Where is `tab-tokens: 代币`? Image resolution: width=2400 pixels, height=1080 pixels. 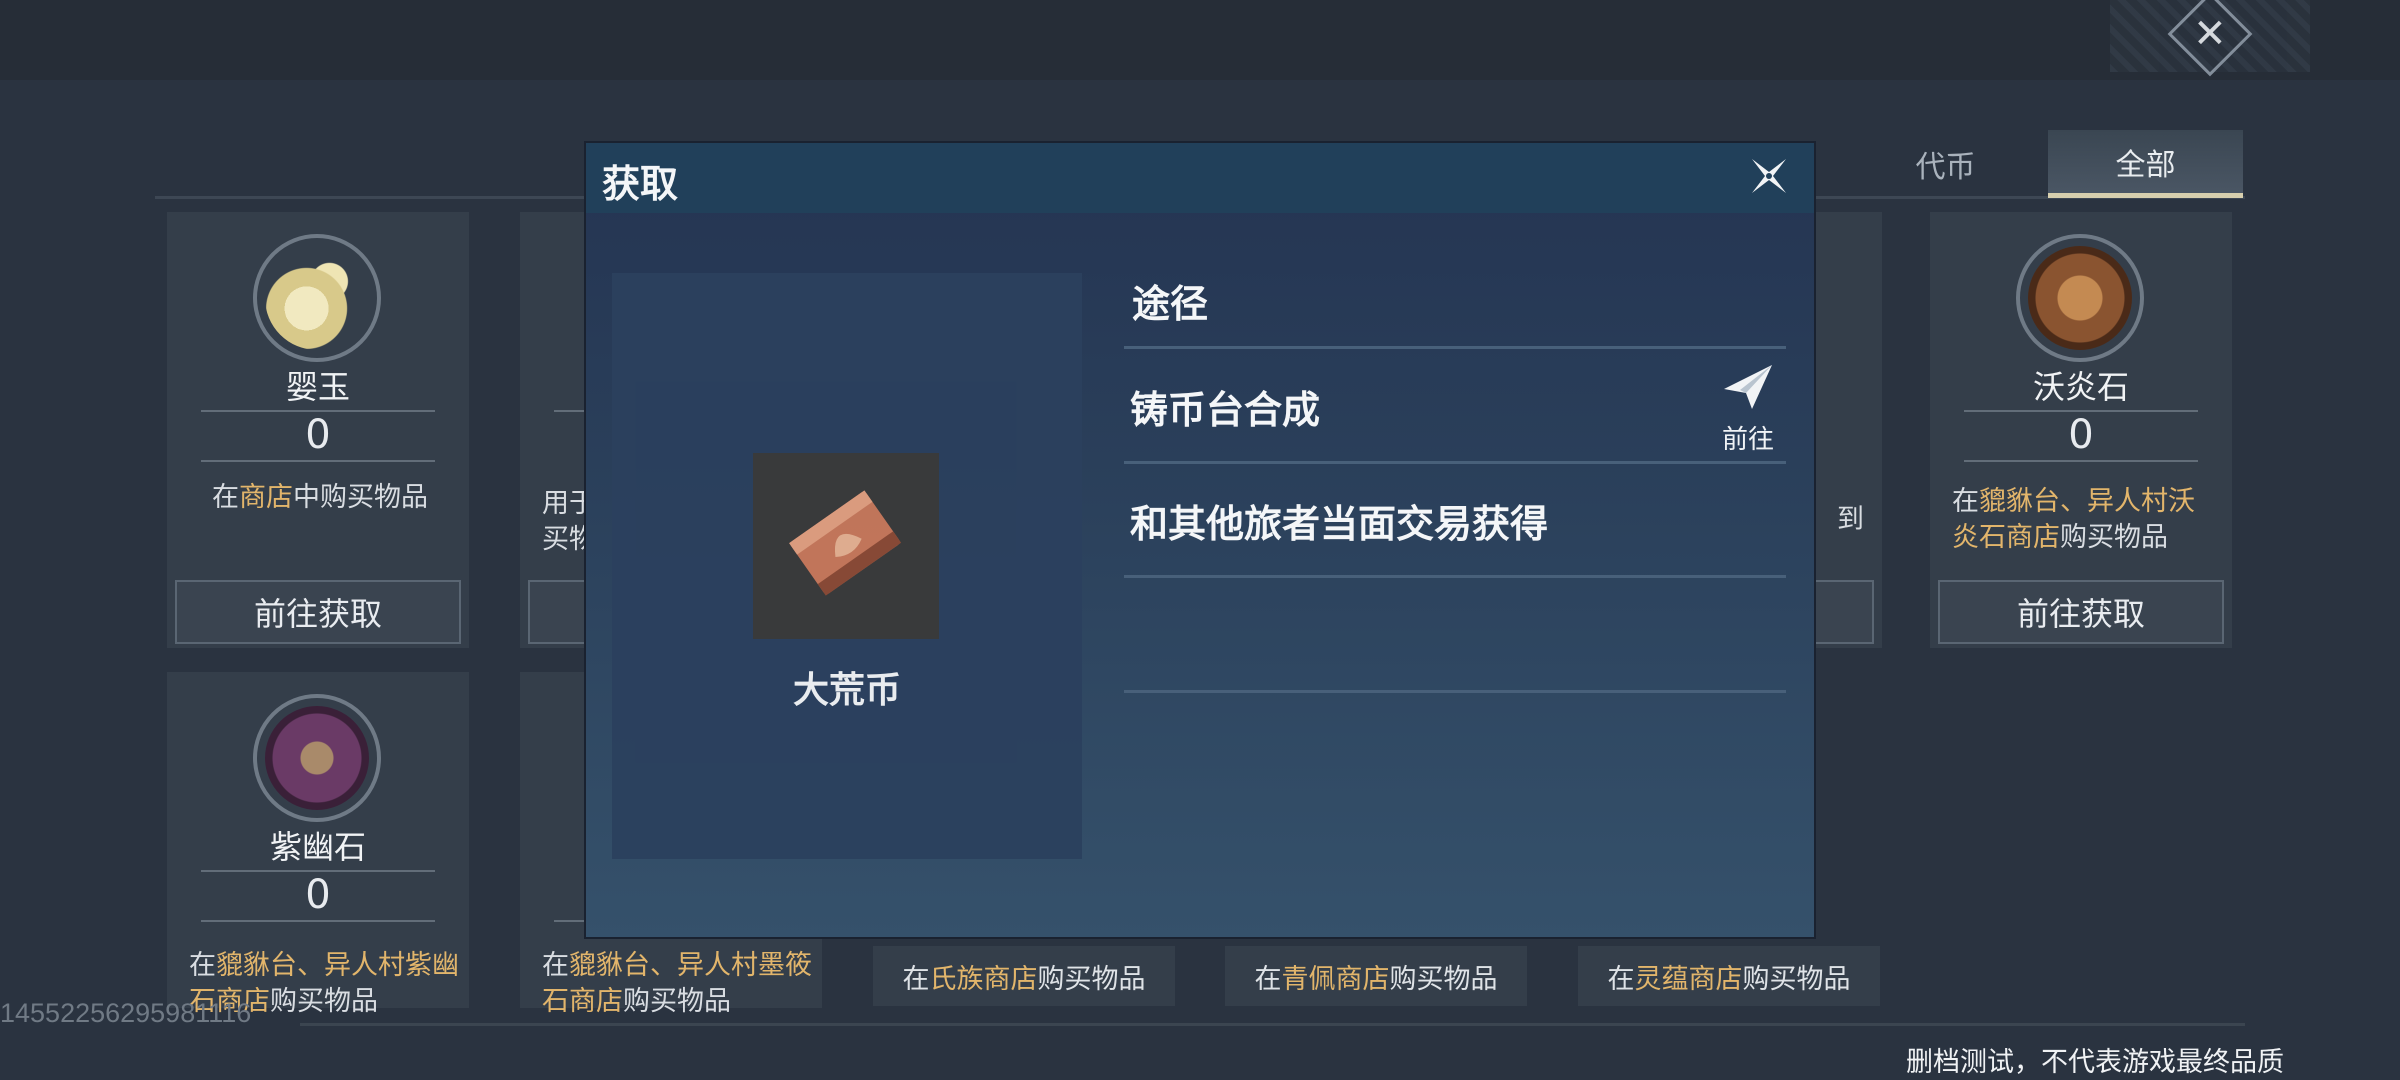 tab-tokens: 代币 is located at coordinates (1945, 164).